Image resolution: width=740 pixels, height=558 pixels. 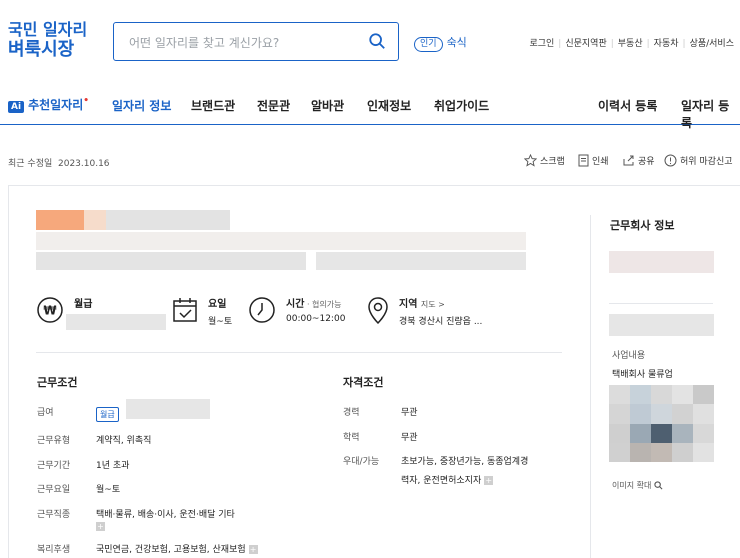 What do you see at coordinates (100, 526) in the screenshot?
I see `expand-job-icon: +` at bounding box center [100, 526].